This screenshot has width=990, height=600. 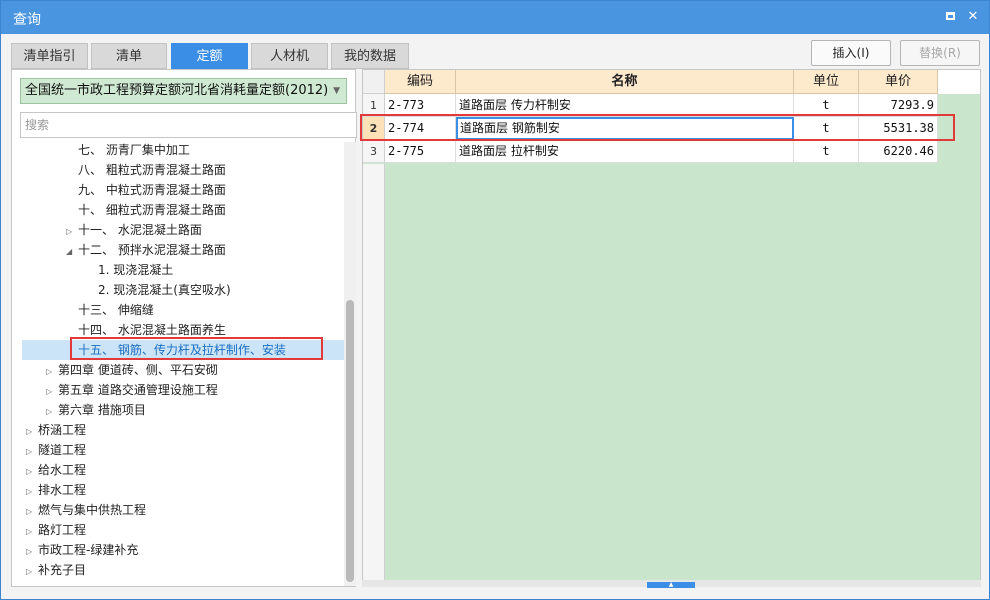 I want to click on cell-price: 5531.38, so click(x=898, y=128).